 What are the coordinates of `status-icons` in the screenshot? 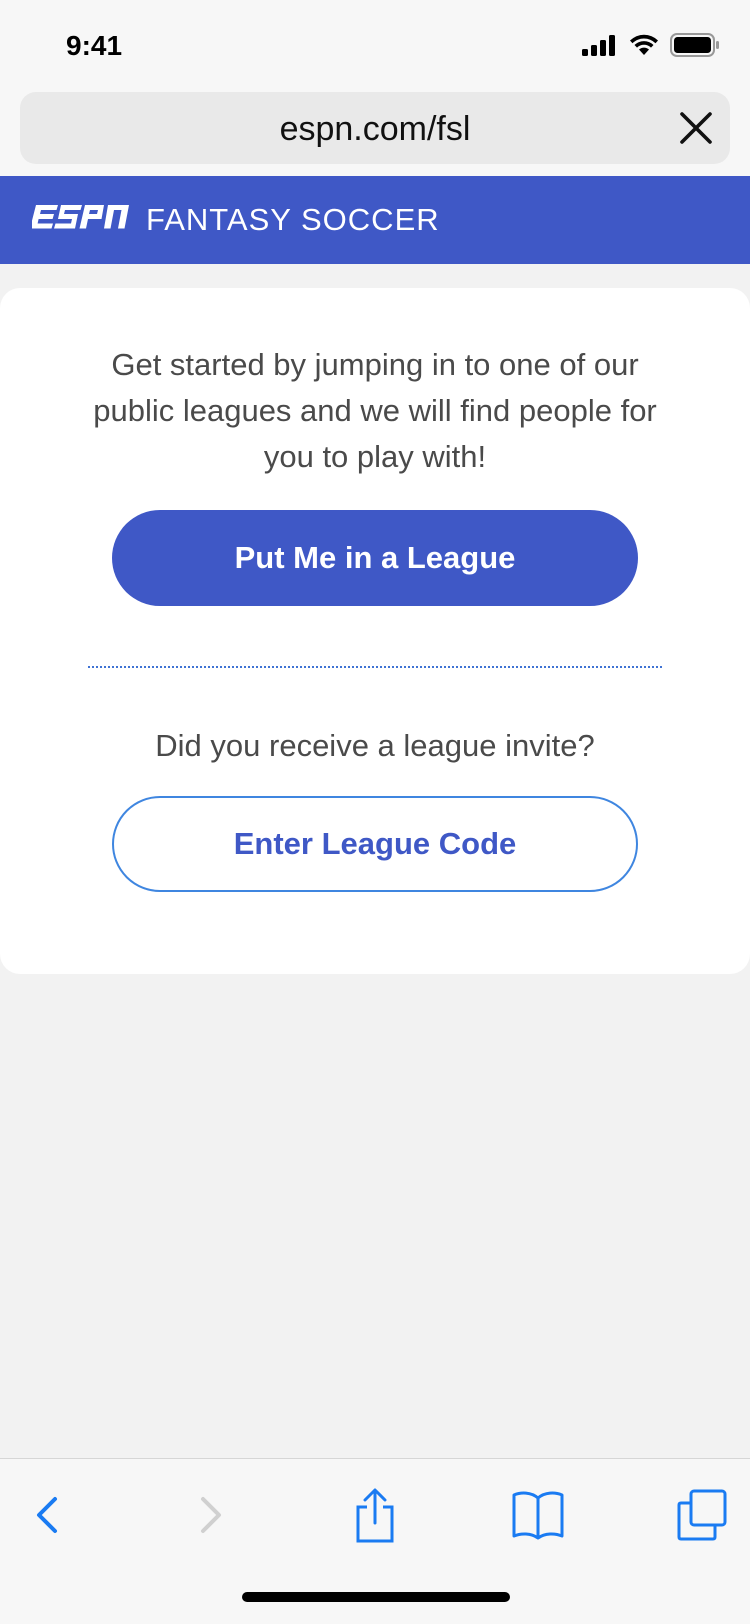 It's located at (651, 47).